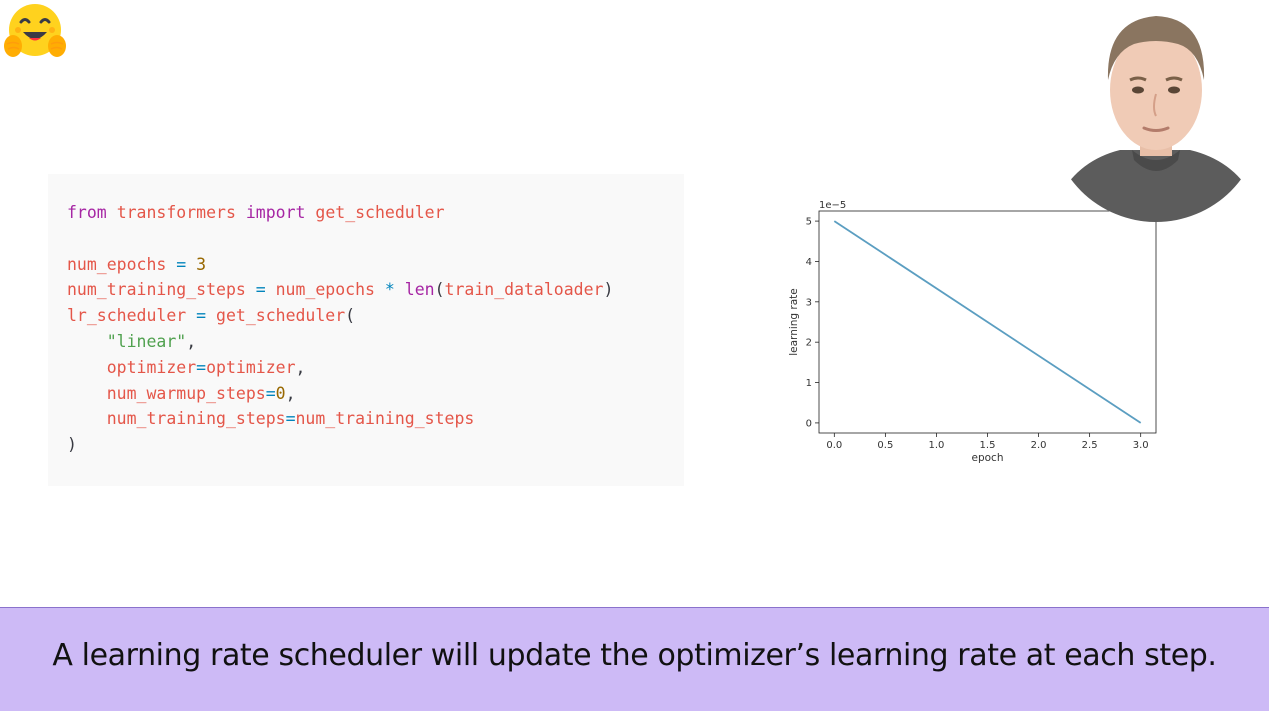  What do you see at coordinates (1141, 445) in the screenshot?
I see `x-tick-label: 3.0` at bounding box center [1141, 445].